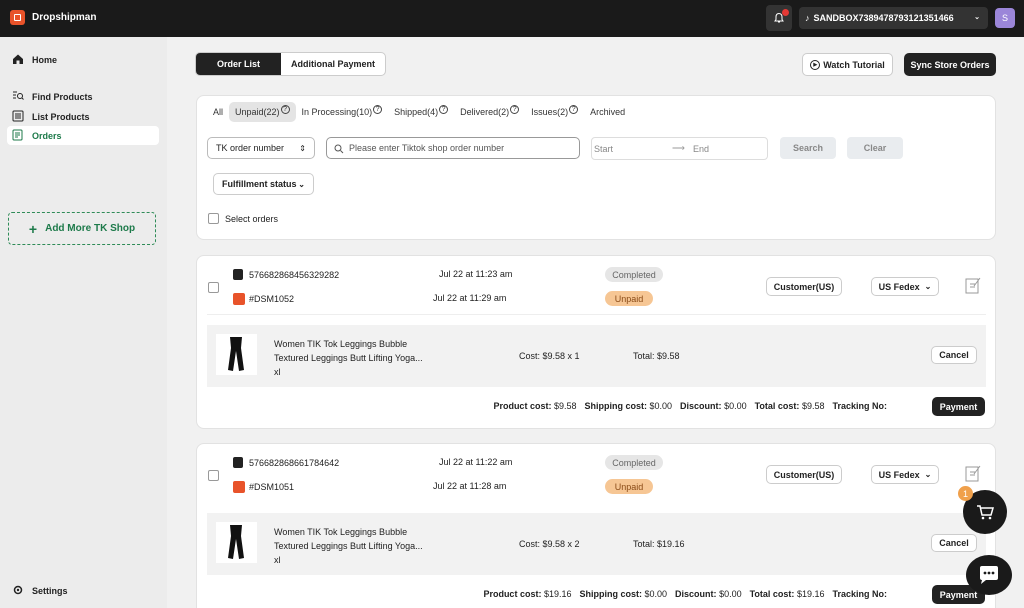  Describe the element at coordinates (83, 59) in the screenshot. I see `sidebar-item-home: Home` at that location.